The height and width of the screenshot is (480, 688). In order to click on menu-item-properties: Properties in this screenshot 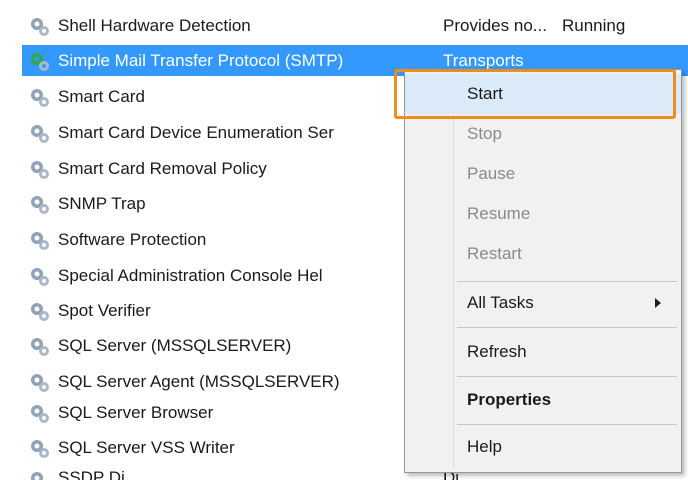, I will do `click(543, 400)`.